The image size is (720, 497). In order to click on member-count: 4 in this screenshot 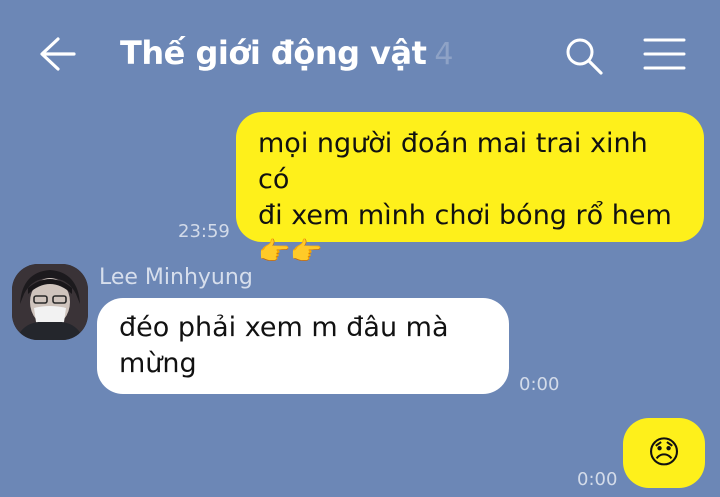, I will do `click(443, 54)`.